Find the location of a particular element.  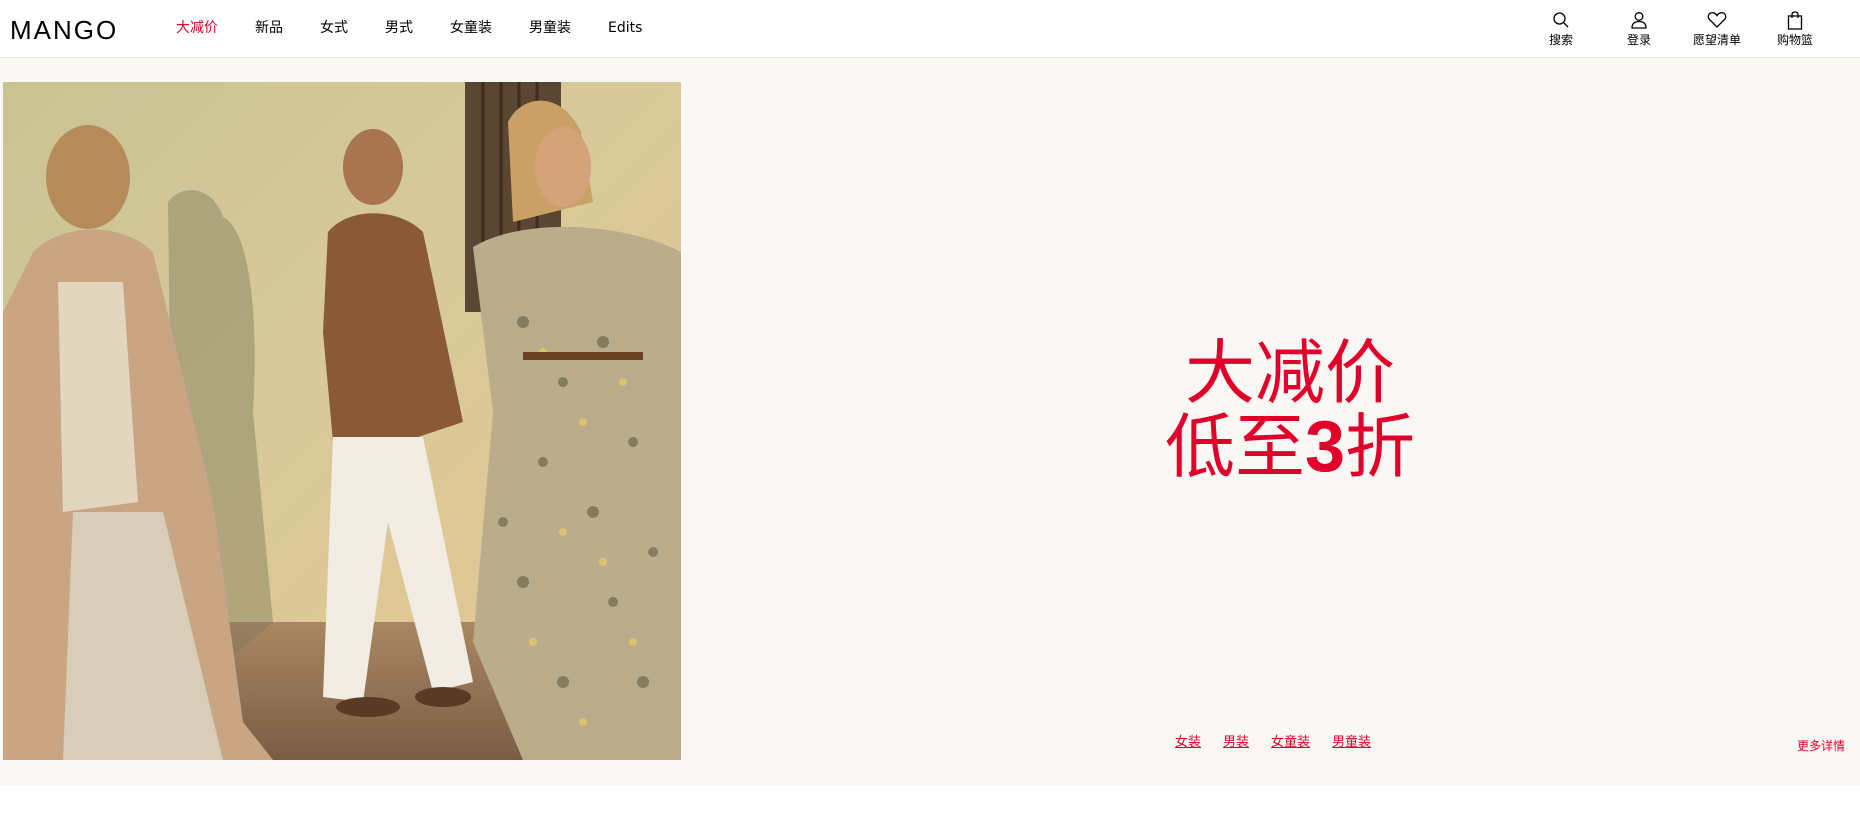

nav-item-women: 女式 is located at coordinates (334, 28).